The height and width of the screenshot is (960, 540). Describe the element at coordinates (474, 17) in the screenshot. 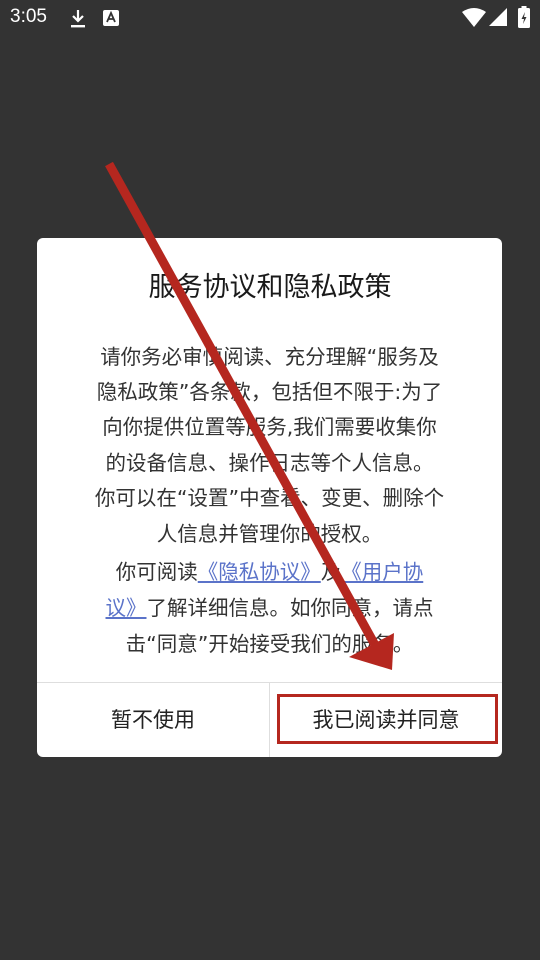

I see `wifi-icon` at that location.